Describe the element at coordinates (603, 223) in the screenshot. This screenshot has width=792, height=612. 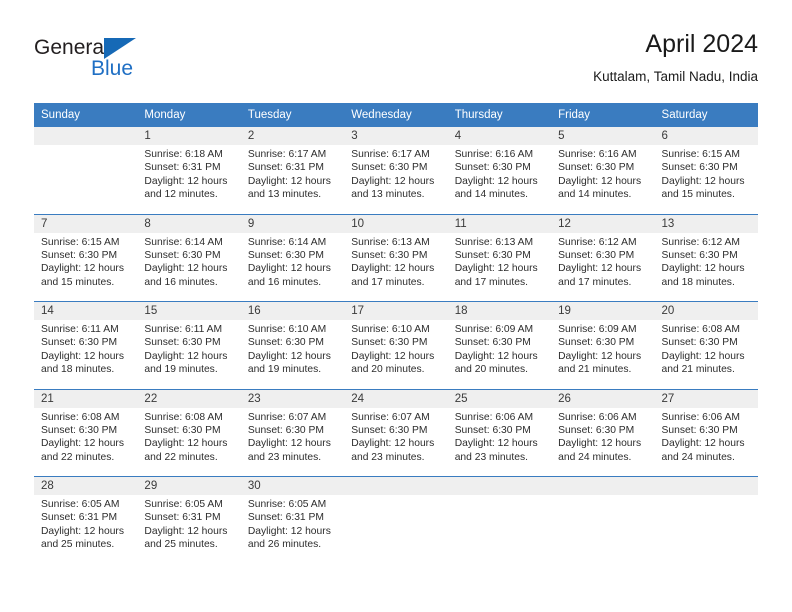
I see `day-number: 12` at that location.